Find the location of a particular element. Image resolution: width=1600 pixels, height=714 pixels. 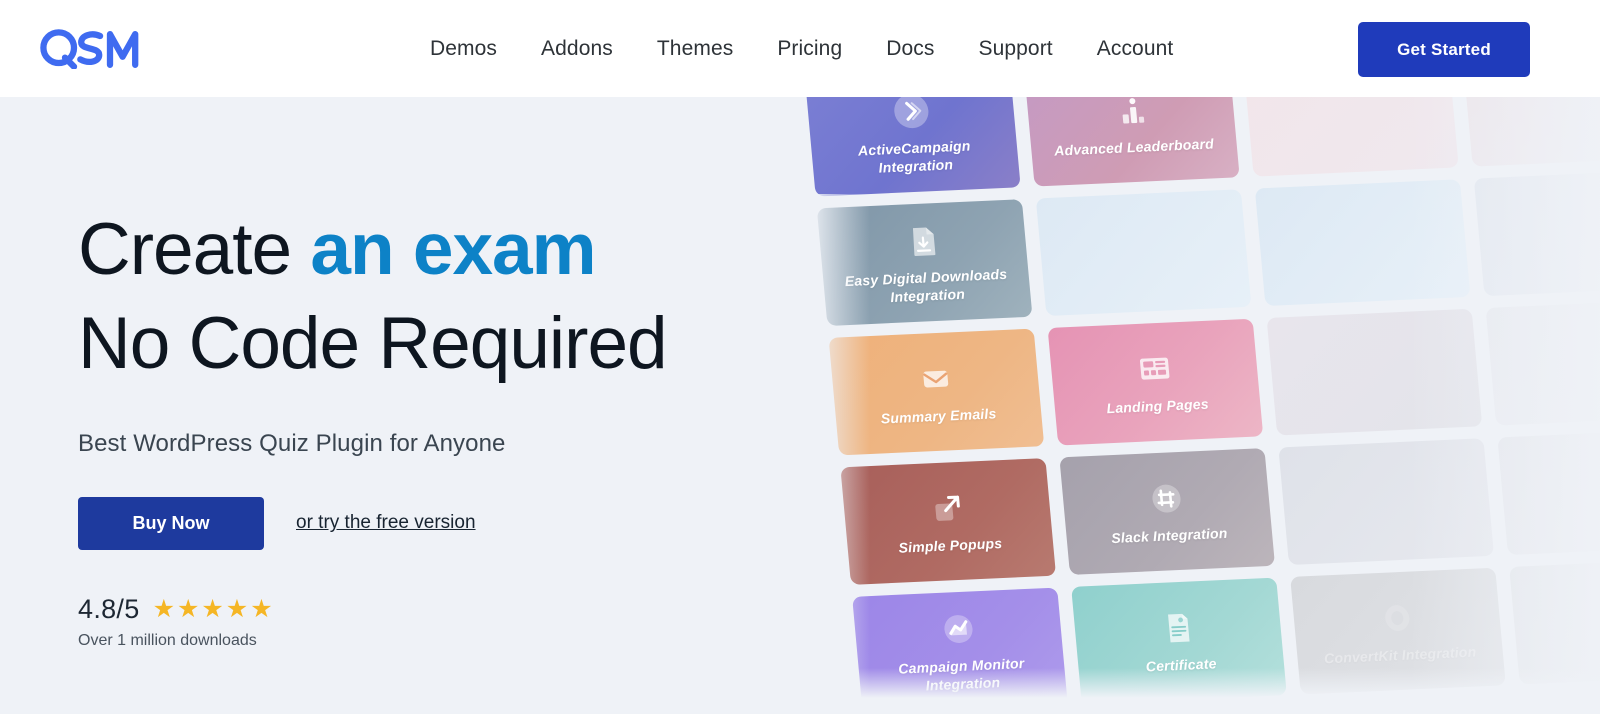

qsm-logo is located at coordinates (92, 48).